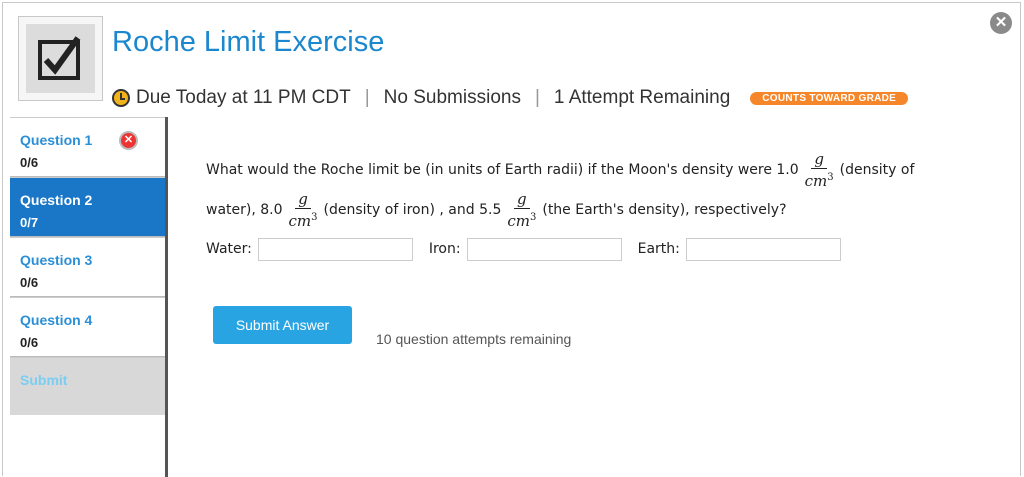 The image size is (1024, 477). What do you see at coordinates (474, 339) in the screenshot?
I see `attempts-note: 10 question attempts remaining` at bounding box center [474, 339].